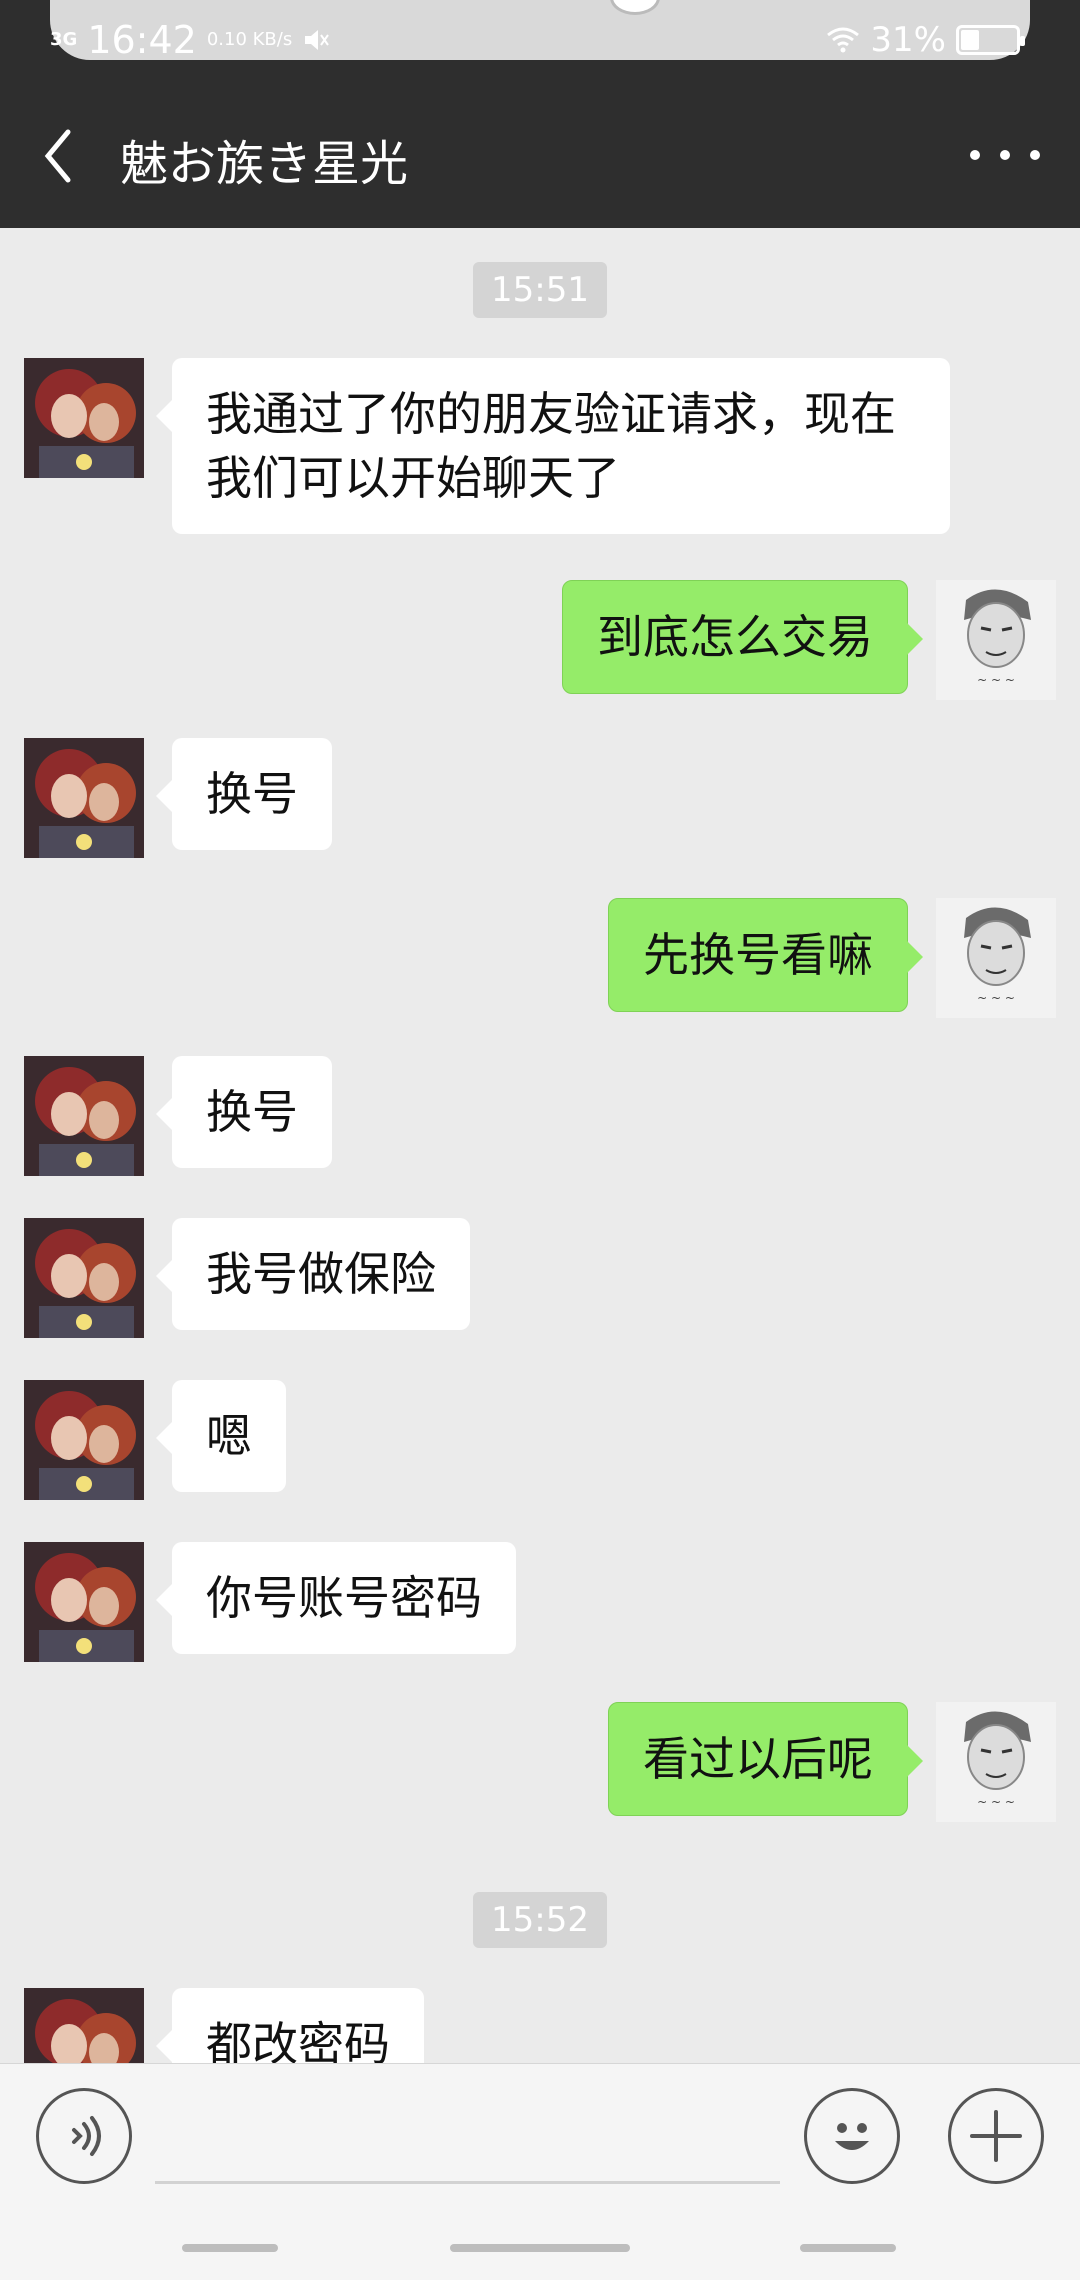 The height and width of the screenshot is (2280, 1080). I want to click on incoming-message-bubble: 我号做保险, so click(313, 1274).